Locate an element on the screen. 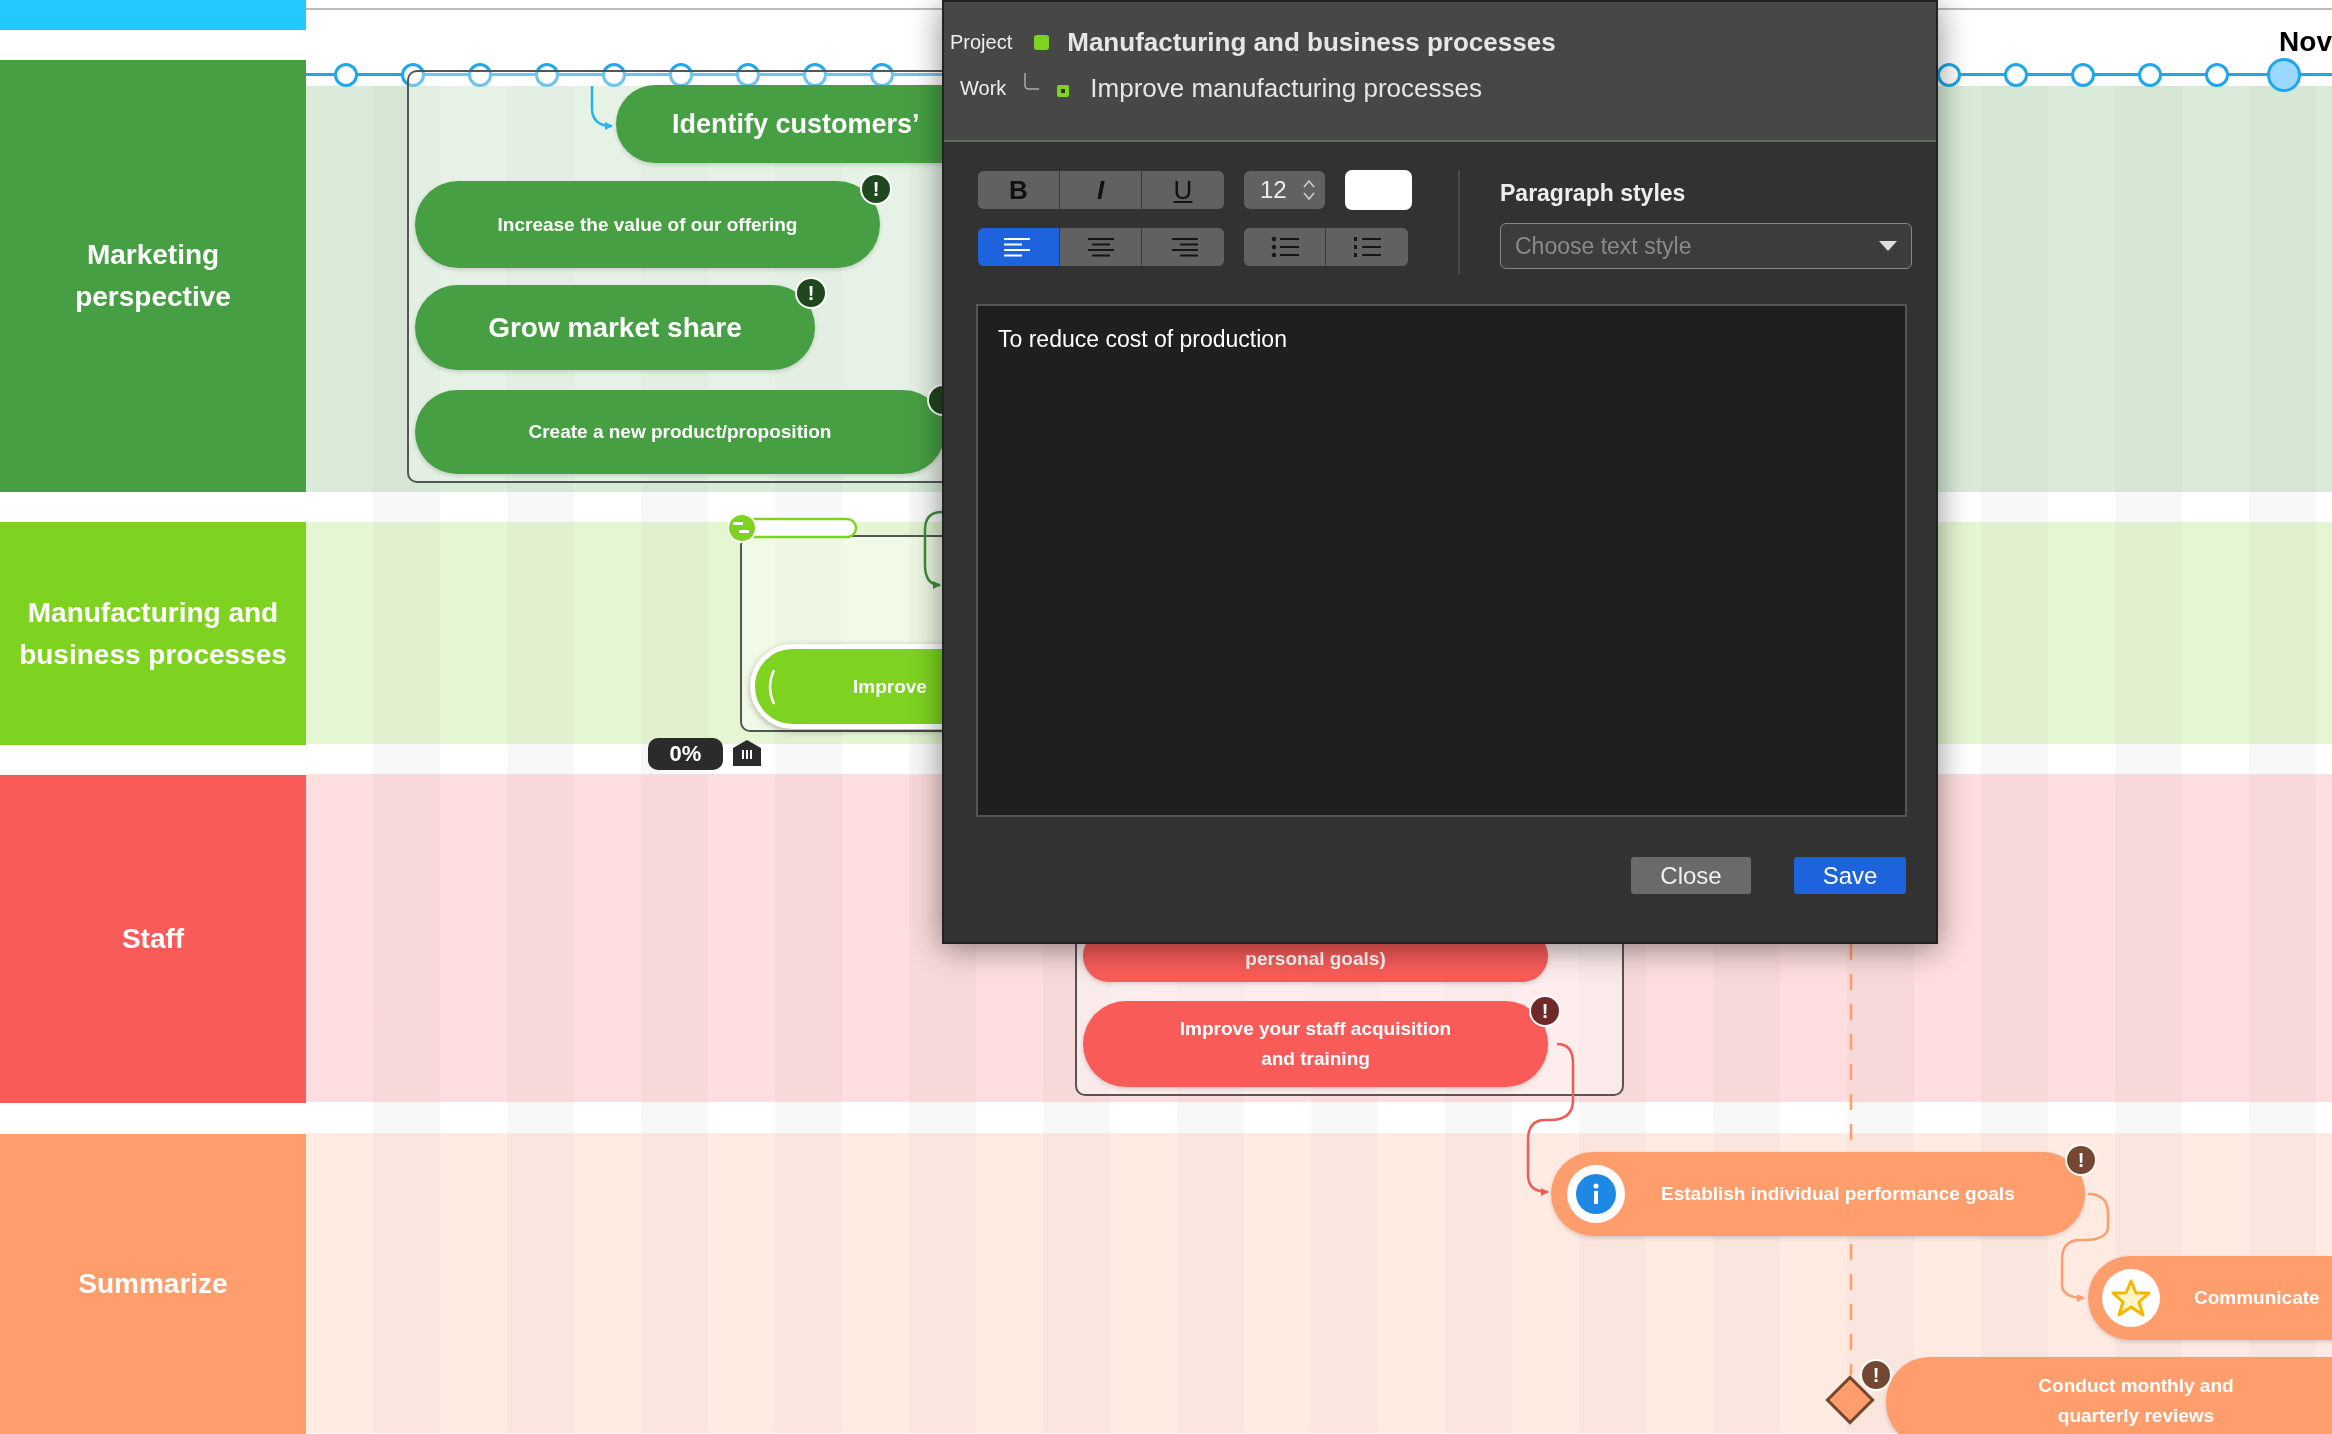 The width and height of the screenshot is (2332, 1434). task-node: Create a new product/proposition is located at coordinates (680, 432).